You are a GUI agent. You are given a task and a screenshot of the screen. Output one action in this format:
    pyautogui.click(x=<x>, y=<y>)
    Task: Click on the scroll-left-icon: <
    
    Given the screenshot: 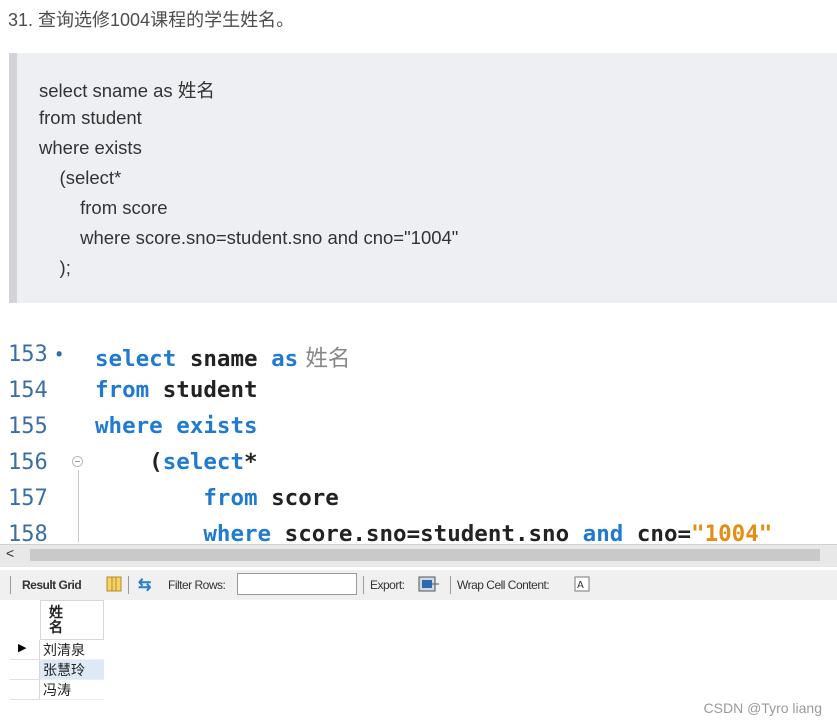 What is the action you would take?
    pyautogui.click(x=10, y=553)
    